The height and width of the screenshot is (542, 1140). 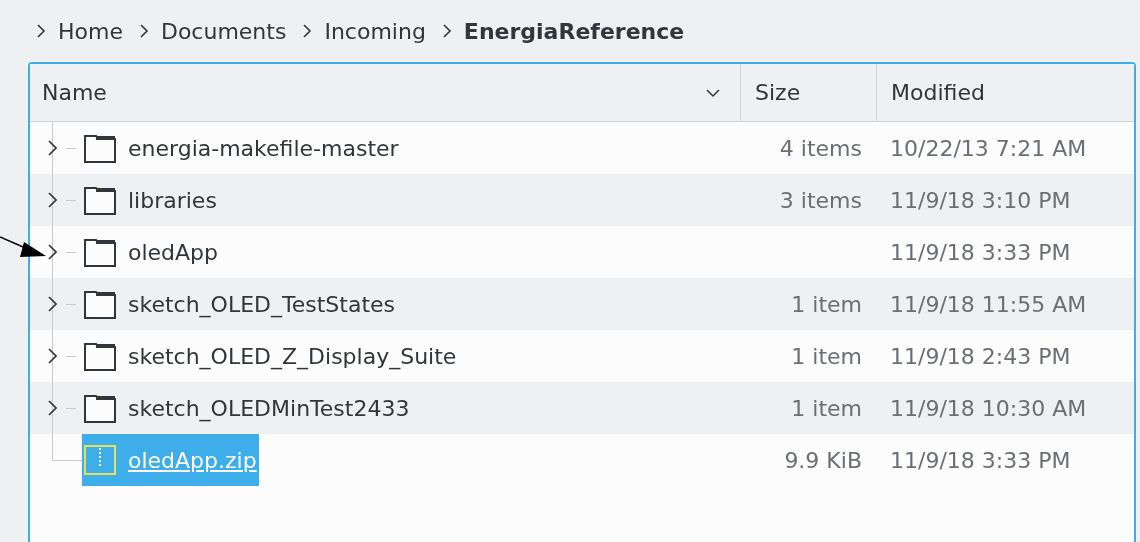 I want to click on column-header: Modified, so click(x=1005, y=92).